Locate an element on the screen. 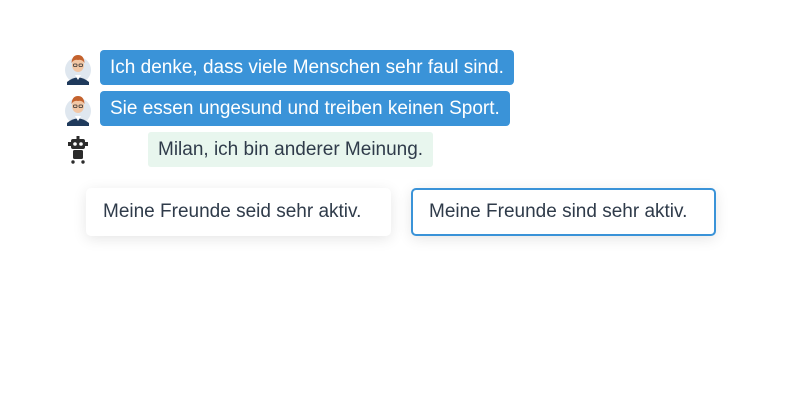  answer-choice-1: Meine Freunde seid sehr aktiv. is located at coordinates (238, 212).